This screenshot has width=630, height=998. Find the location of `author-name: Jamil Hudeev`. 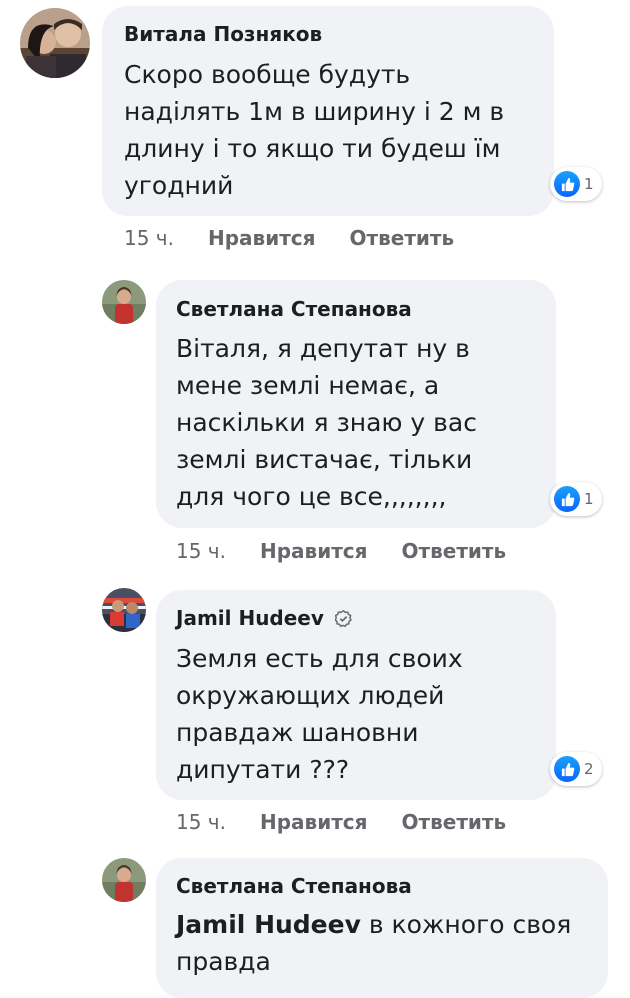

author-name: Jamil Hudeev is located at coordinates (250, 618).